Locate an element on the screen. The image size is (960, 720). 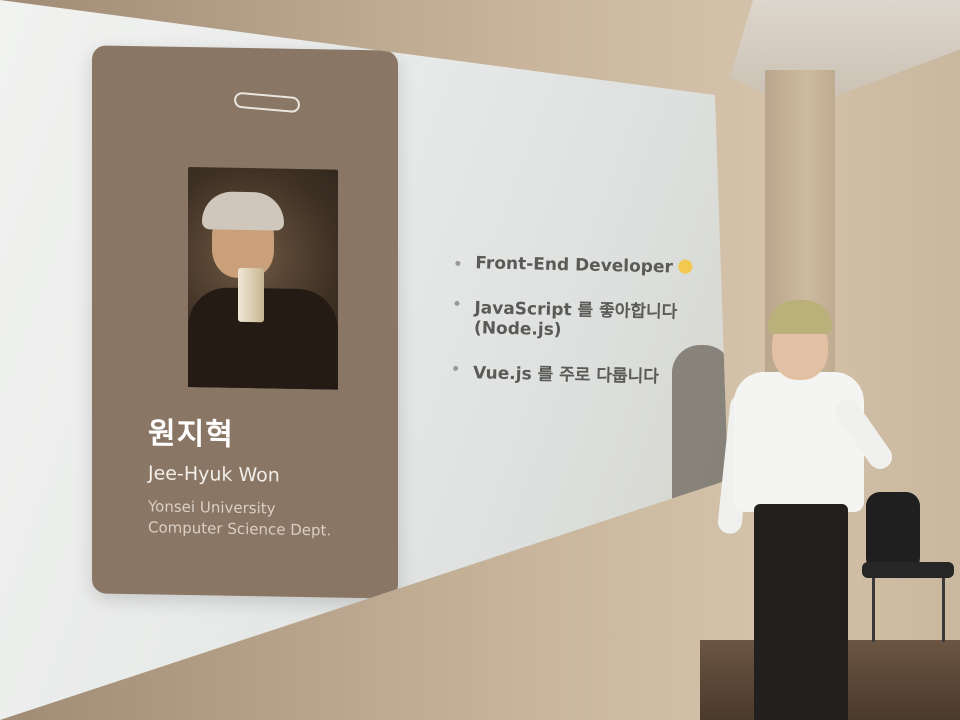
bullet-text: Vue.js 를 주로 다룹니다 is located at coordinates (566, 375).